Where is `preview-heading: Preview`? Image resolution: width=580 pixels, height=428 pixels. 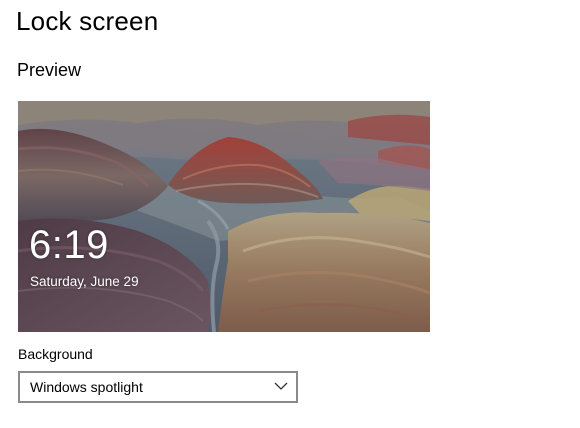 preview-heading: Preview is located at coordinates (49, 70).